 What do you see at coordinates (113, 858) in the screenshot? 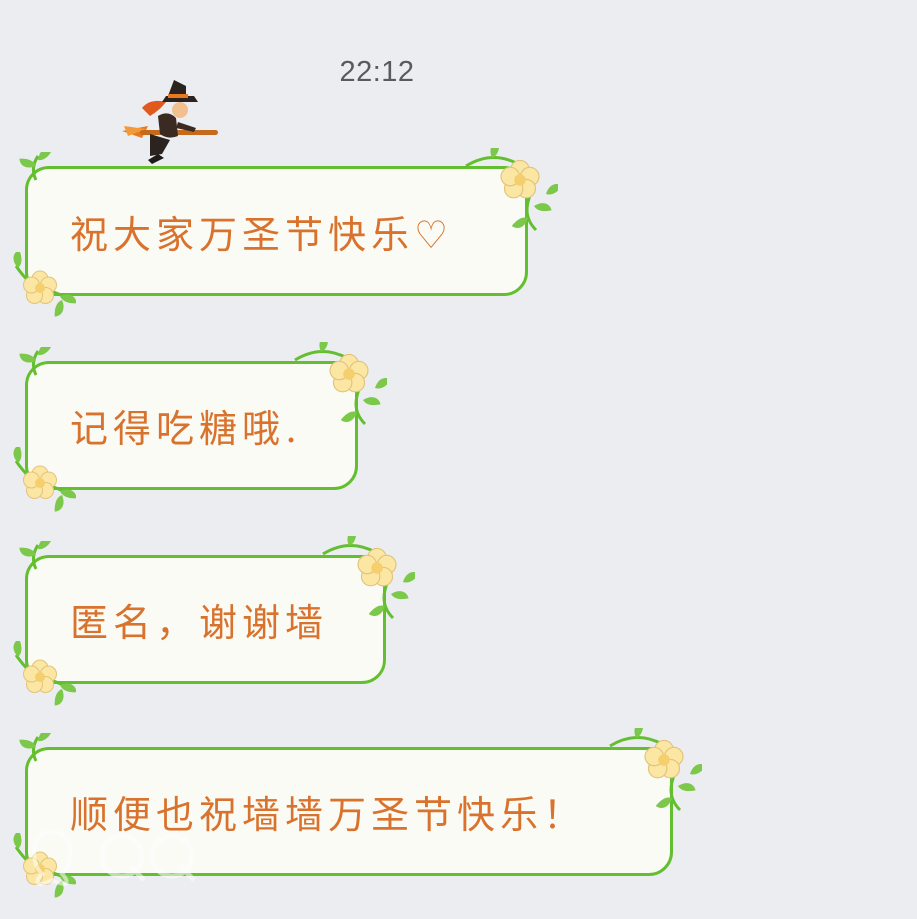
I see `qq-logo-watermark` at bounding box center [113, 858].